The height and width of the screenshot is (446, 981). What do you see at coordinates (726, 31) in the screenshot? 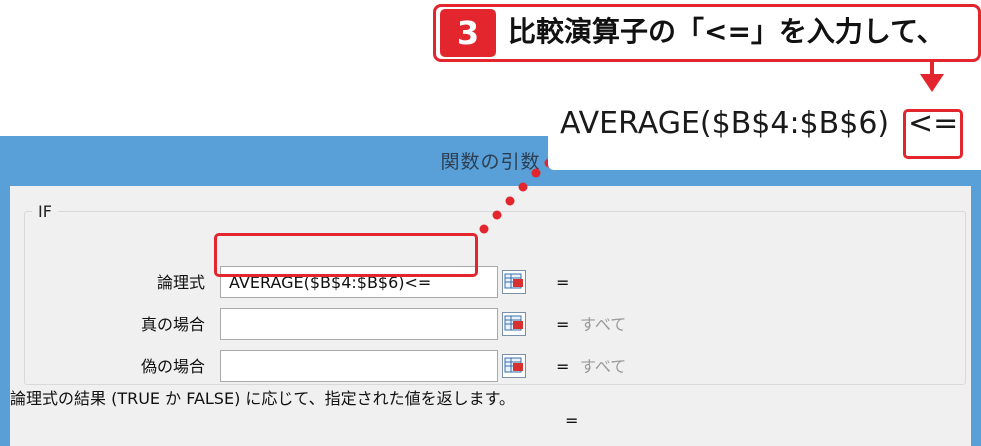
I see `instruction-text: 比較演算子の「<=」を入力して、` at bounding box center [726, 31].